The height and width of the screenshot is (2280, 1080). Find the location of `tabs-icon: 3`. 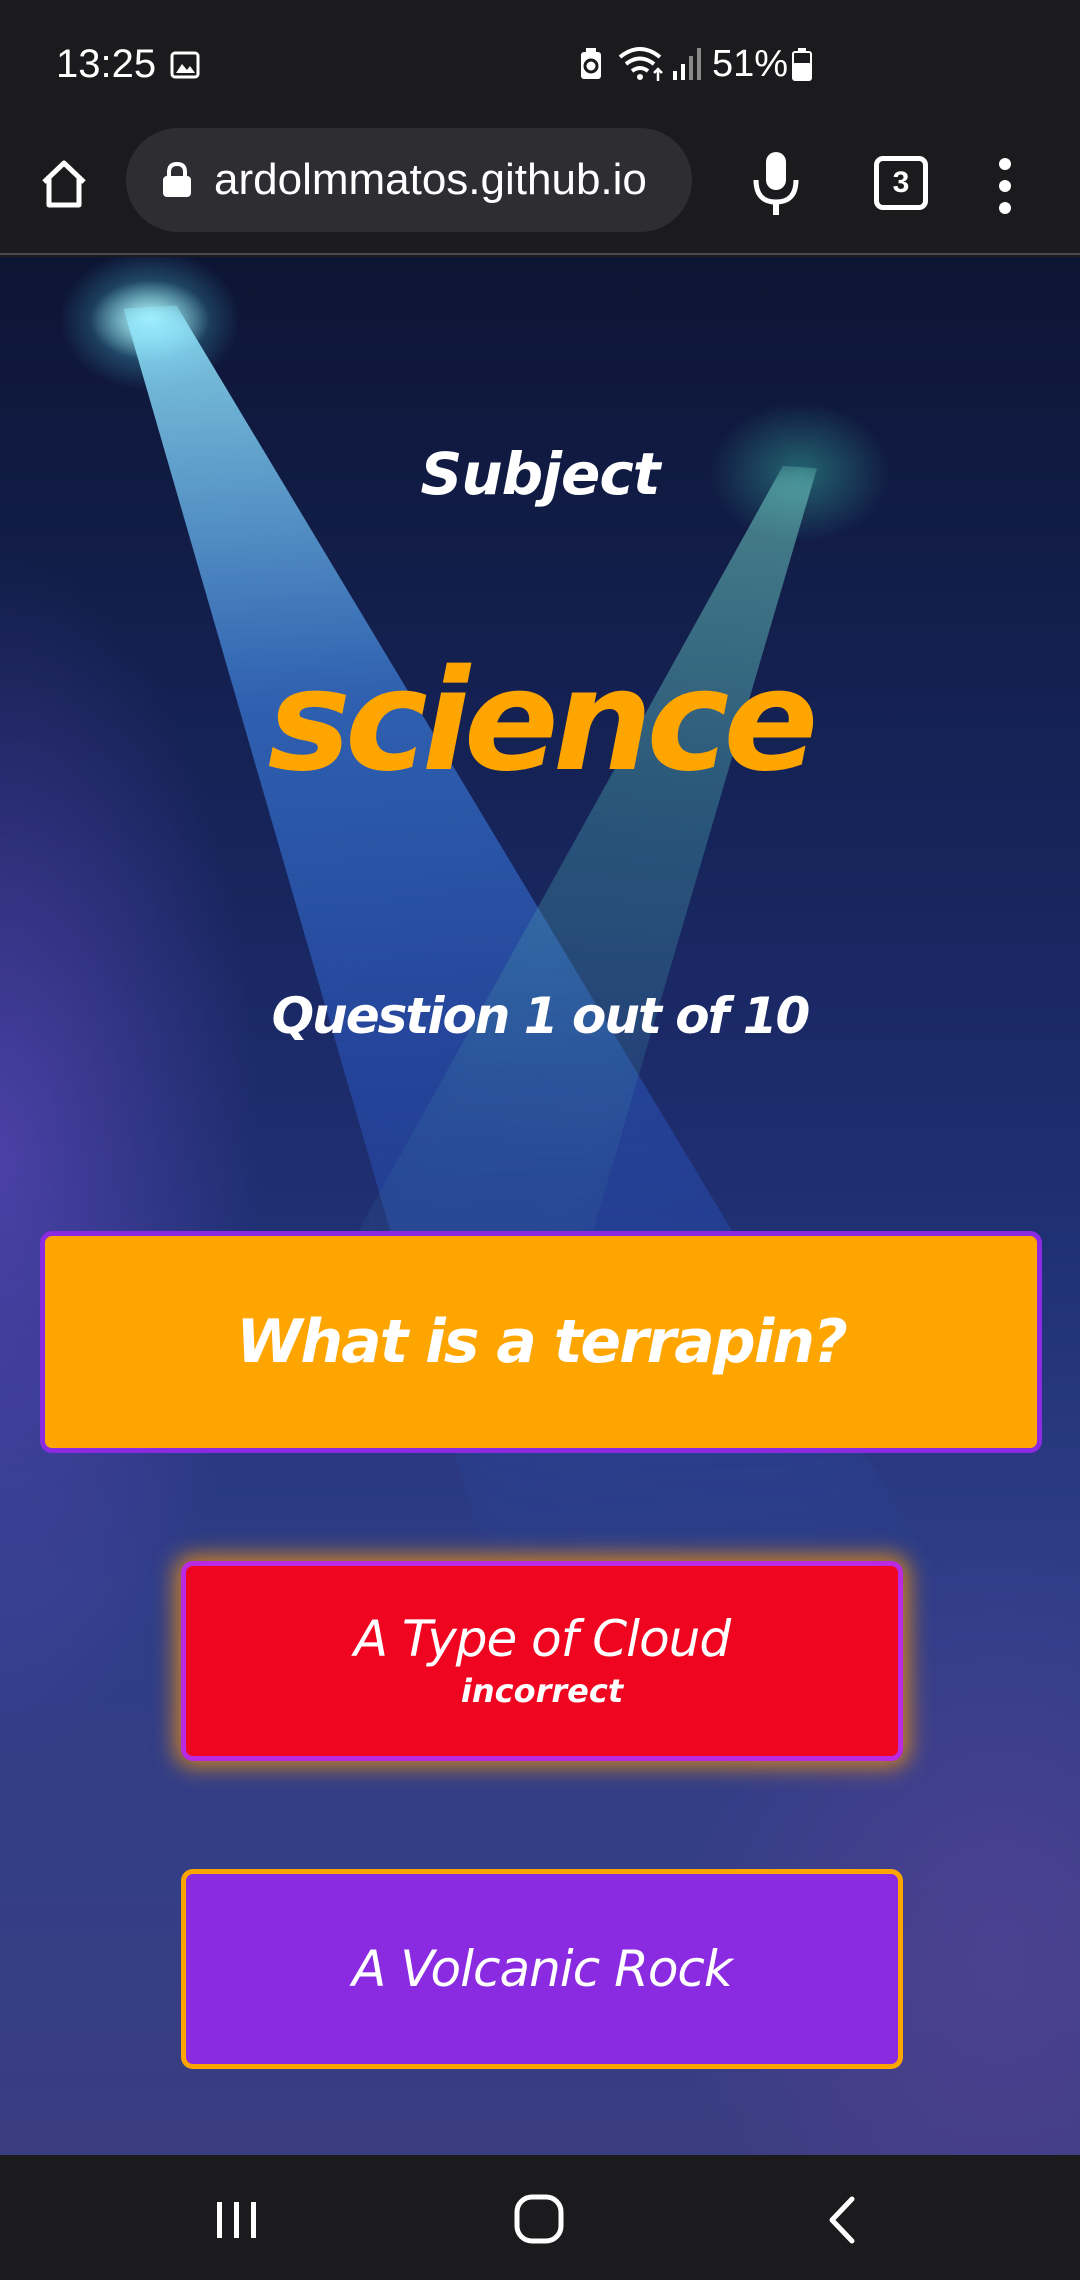

tabs-icon: 3 is located at coordinates (901, 183).